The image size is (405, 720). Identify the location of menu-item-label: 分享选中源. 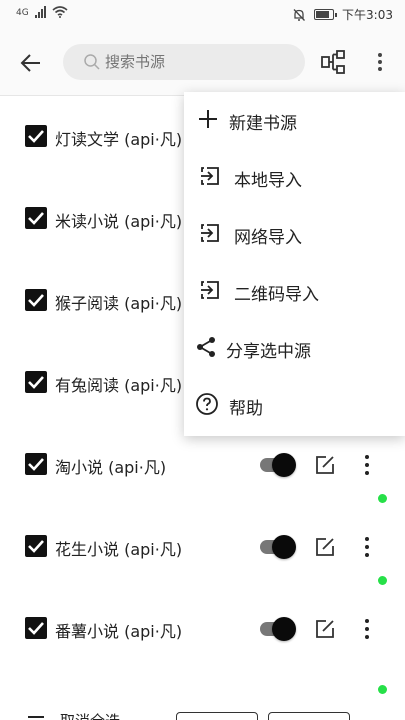
(268, 352).